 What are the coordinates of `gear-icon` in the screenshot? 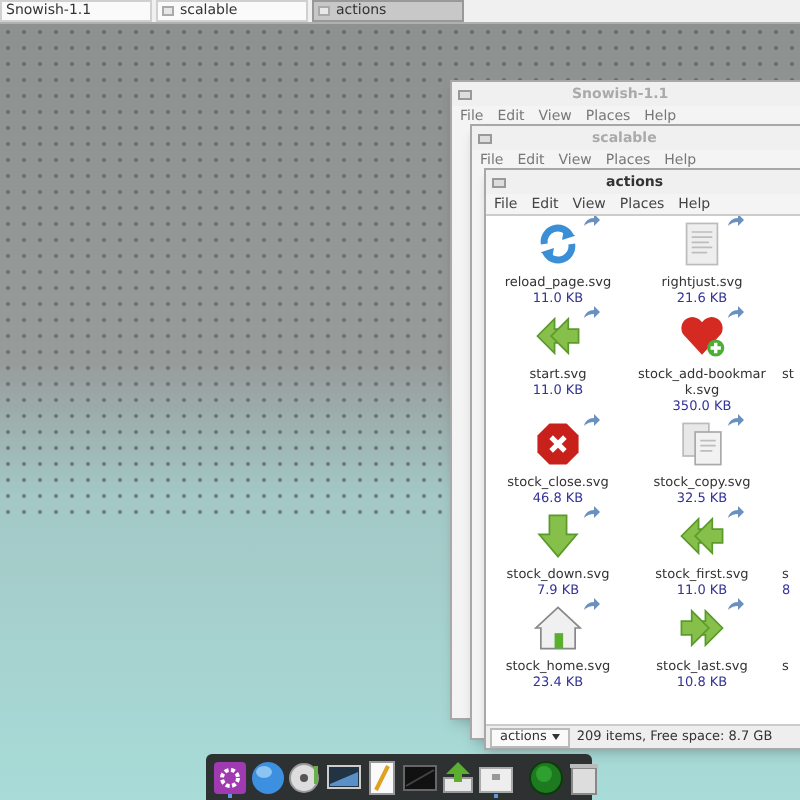 It's located at (230, 777).